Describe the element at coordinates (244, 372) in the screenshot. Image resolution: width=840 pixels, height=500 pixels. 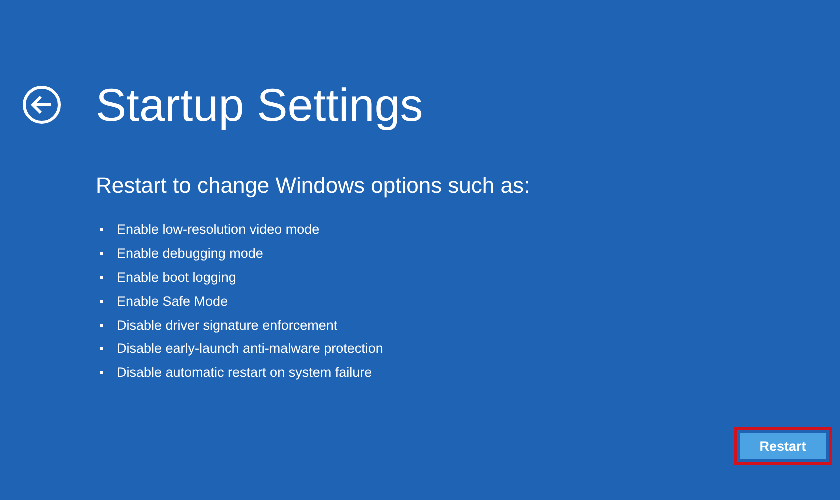
I see `option-text: Disable automatic restart on system failure` at that location.